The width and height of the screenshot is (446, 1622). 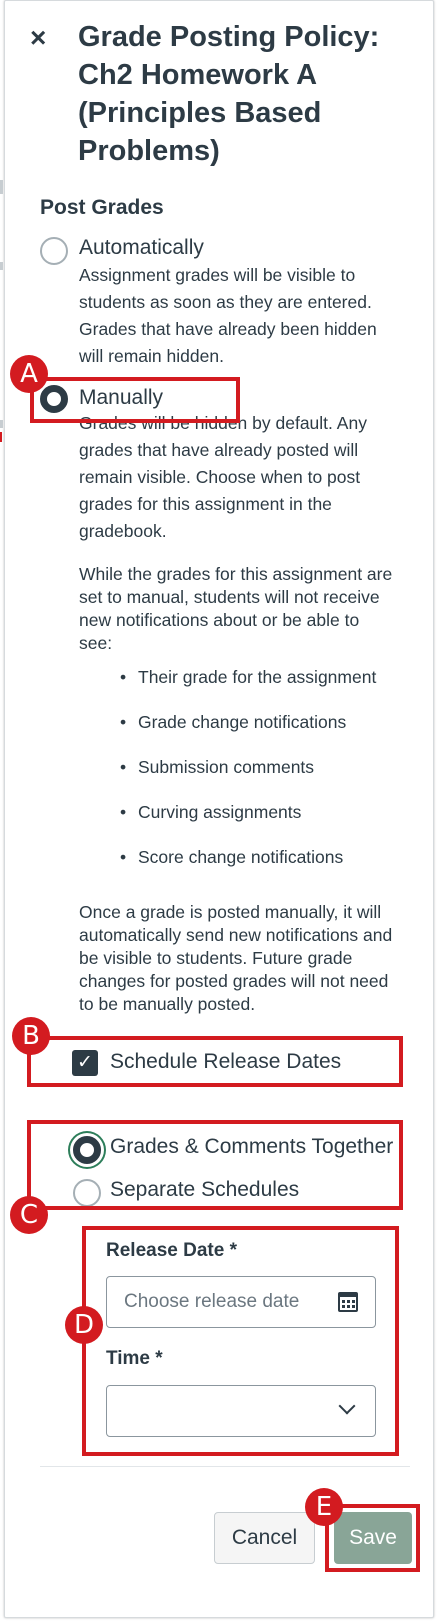 I want to click on list-item: Score change notifications, so click(x=248, y=865).